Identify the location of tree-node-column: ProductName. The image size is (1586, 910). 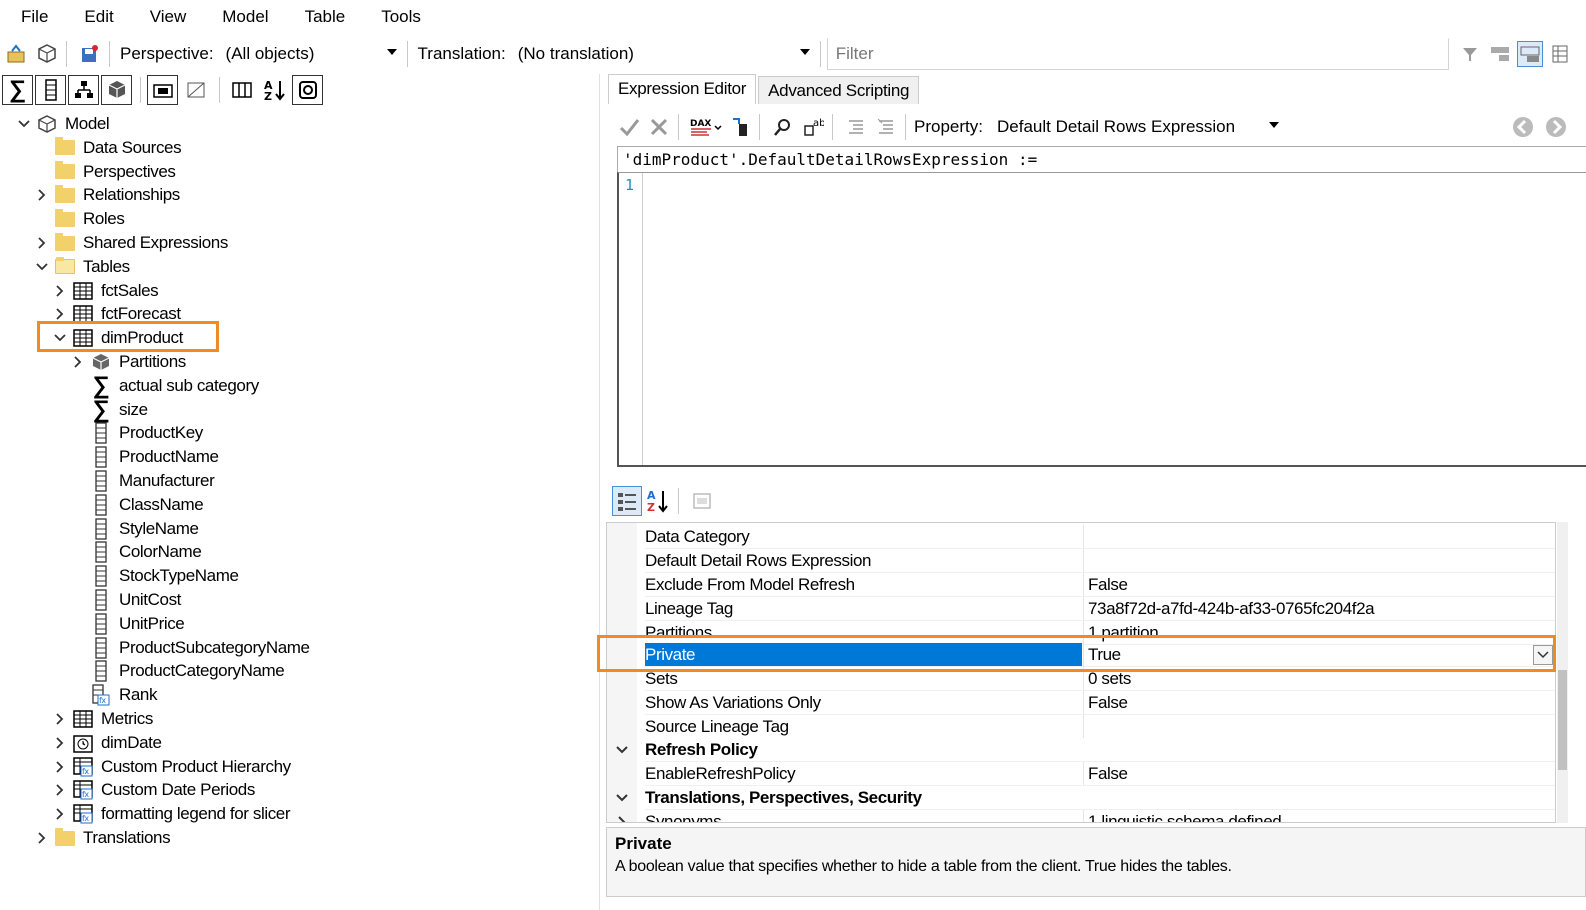
(154, 457).